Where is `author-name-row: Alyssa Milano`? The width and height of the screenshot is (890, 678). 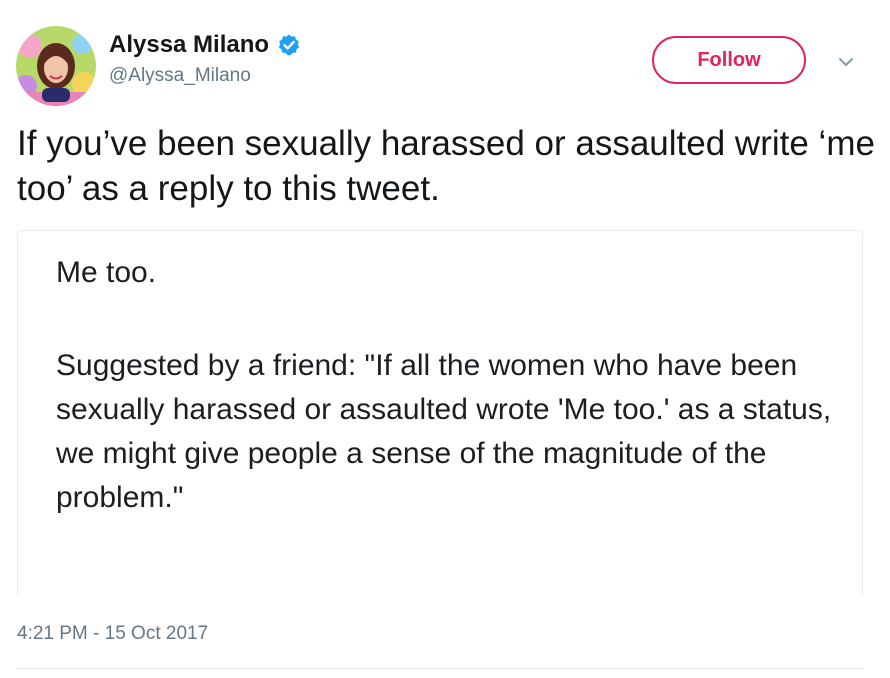
author-name-row: Alyssa Milano is located at coordinates (205, 45).